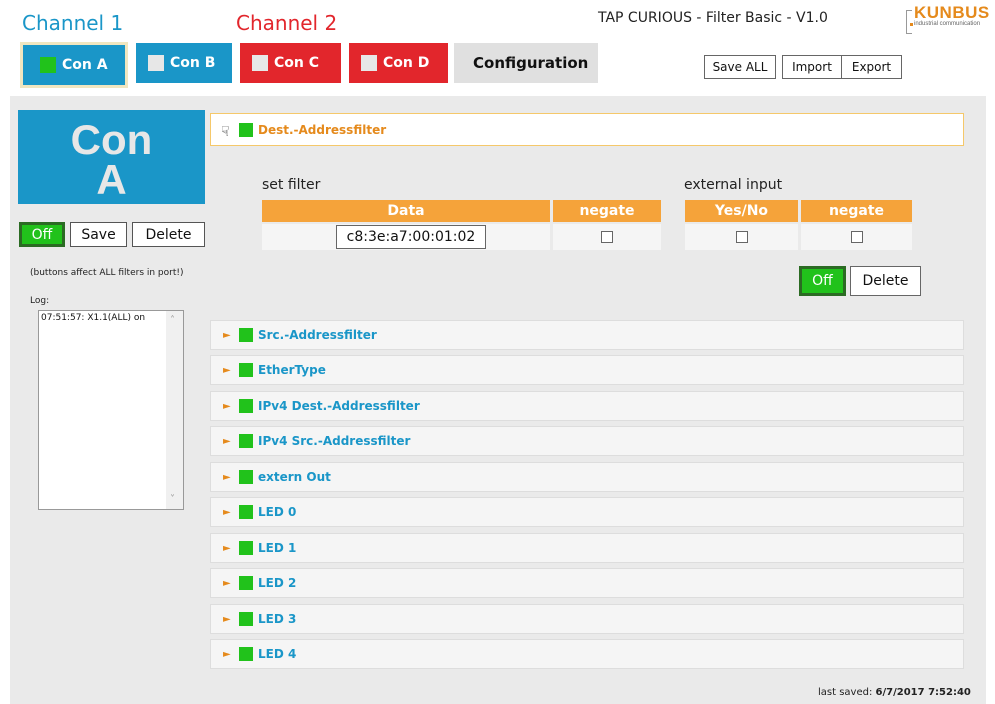 The height and width of the screenshot is (704, 995). I want to click on log-label: Log:, so click(40, 301).